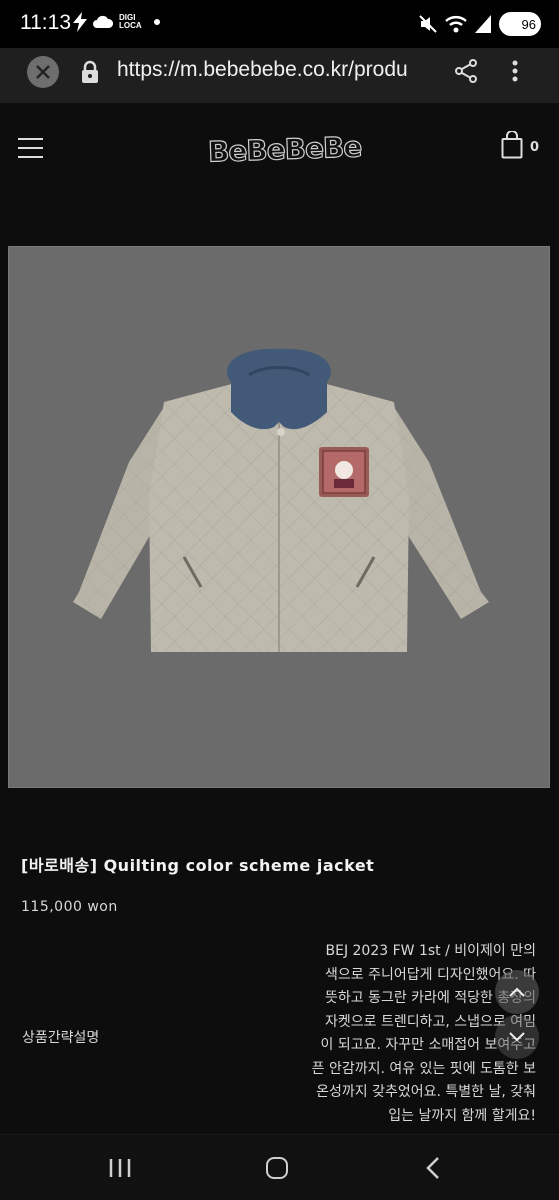  Describe the element at coordinates (430, 998) in the screenshot. I see `description-line: 뜻하고 동그란 카라에 적당한 총장의` at that location.